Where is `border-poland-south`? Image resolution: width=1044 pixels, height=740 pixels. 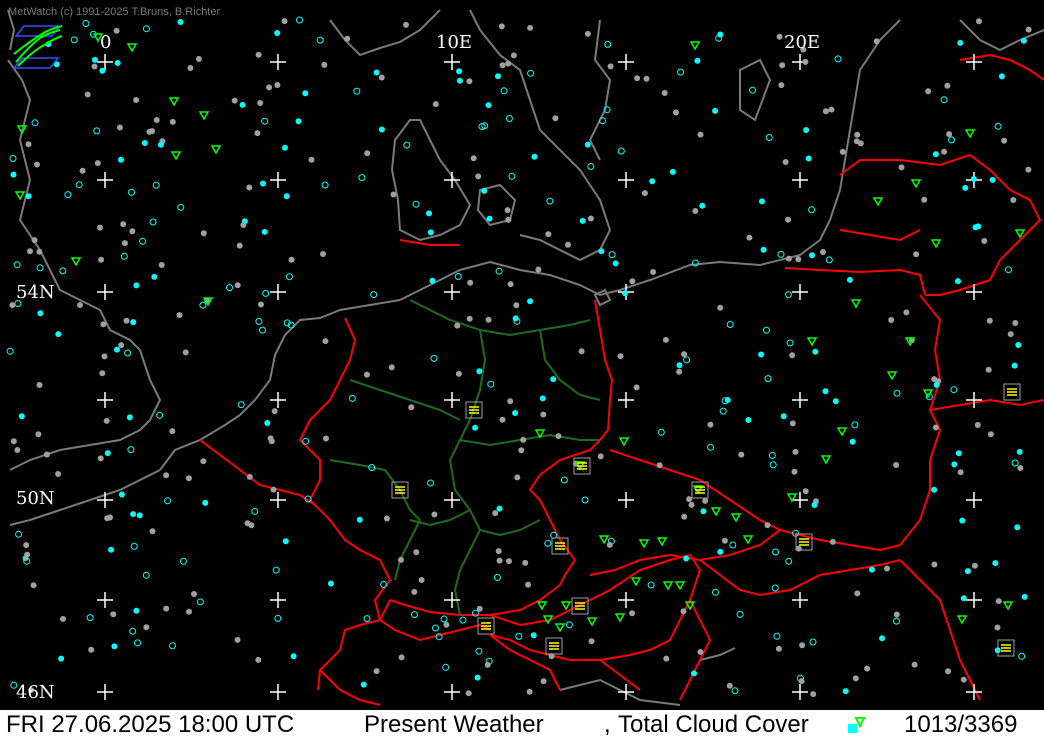 border-poland-south is located at coordinates (911, 475).